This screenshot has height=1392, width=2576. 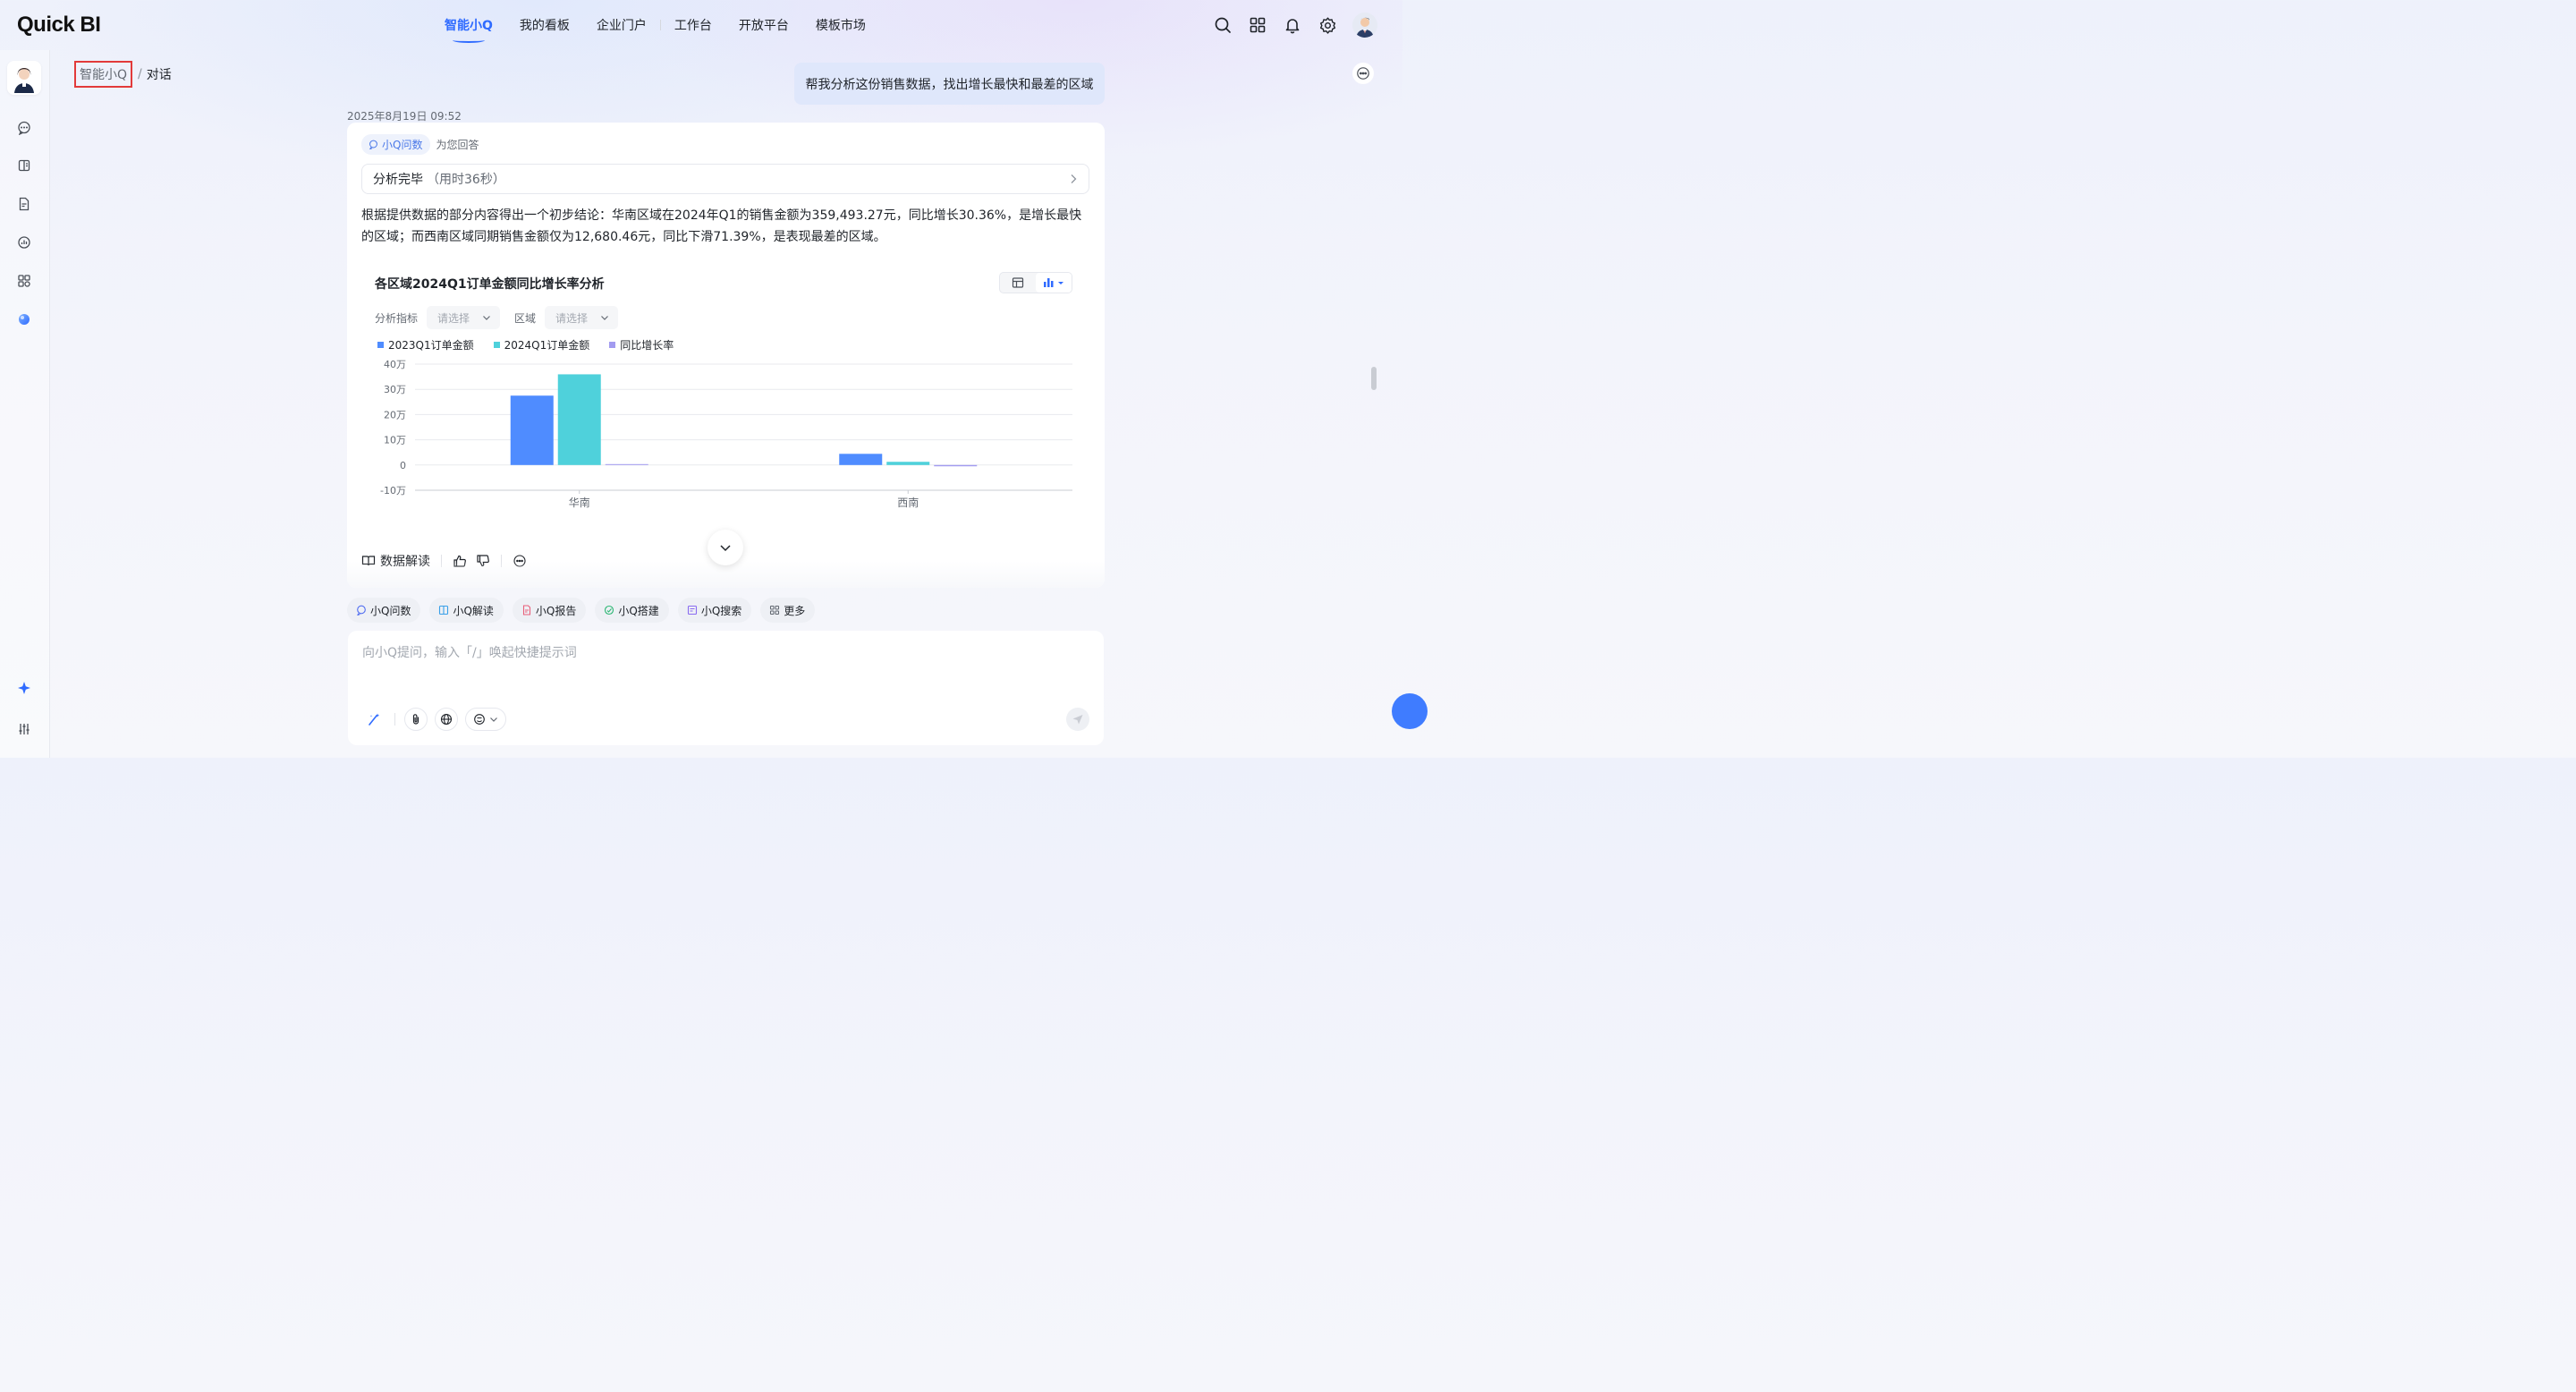 I want to click on search-icon, so click(x=1223, y=25).